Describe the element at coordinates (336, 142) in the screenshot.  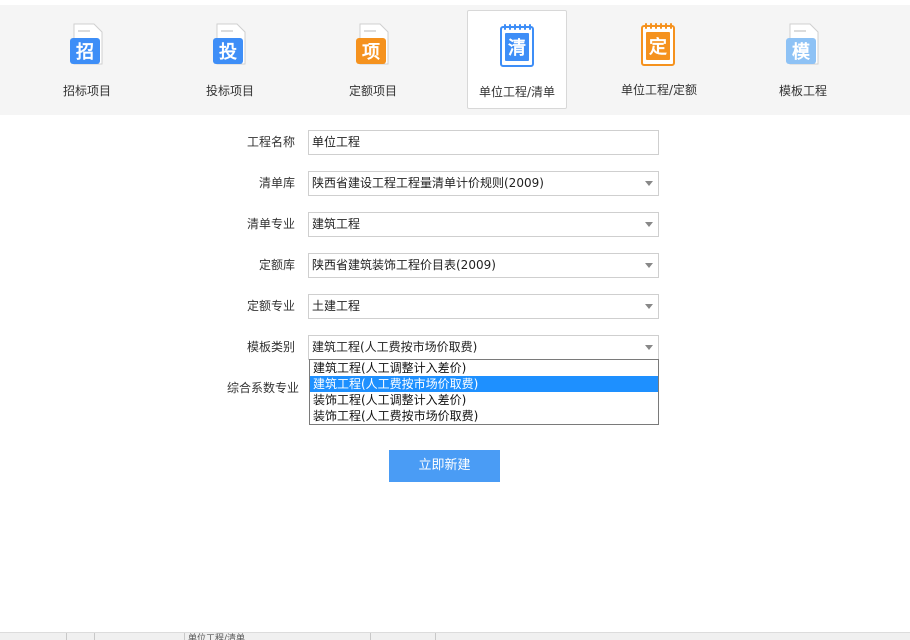
I see `project-name-value: 单位工程` at that location.